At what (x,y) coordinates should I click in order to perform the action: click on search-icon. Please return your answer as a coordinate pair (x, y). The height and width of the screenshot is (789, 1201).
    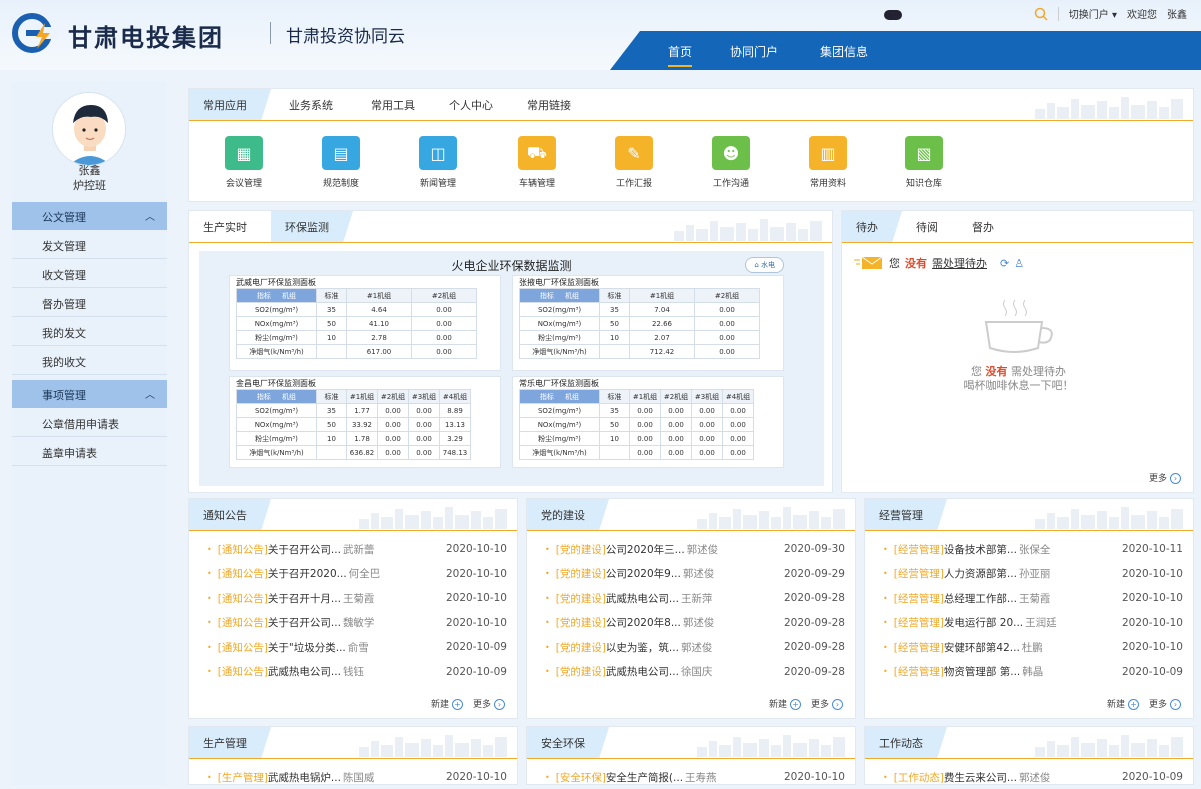
    Looking at the image, I should click on (1041, 14).